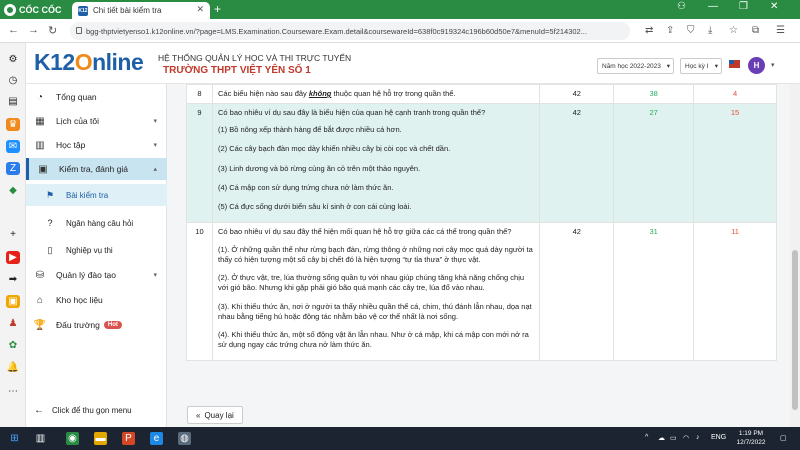 The width and height of the screenshot is (800, 450). I want to click on messenger-icon: ✉, so click(13, 146).